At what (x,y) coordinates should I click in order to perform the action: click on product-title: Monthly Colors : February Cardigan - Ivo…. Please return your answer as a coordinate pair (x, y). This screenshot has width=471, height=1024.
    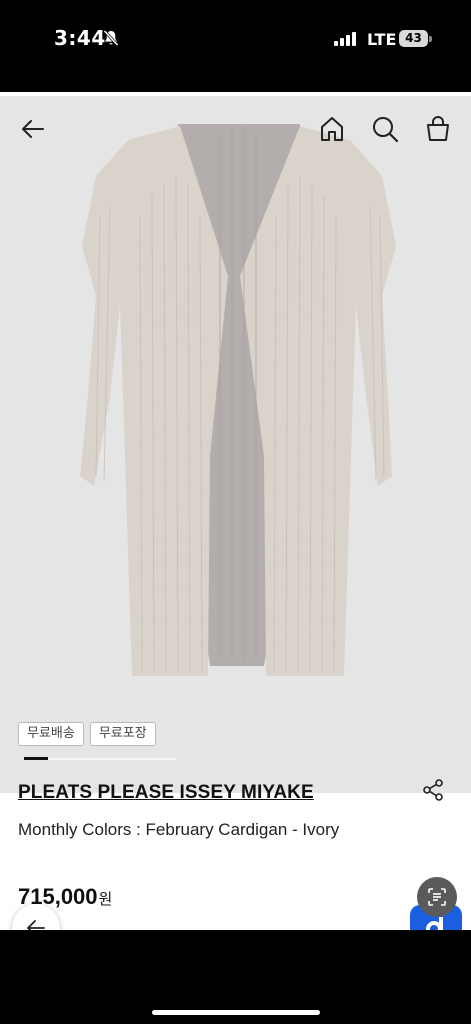
    Looking at the image, I should click on (179, 829).